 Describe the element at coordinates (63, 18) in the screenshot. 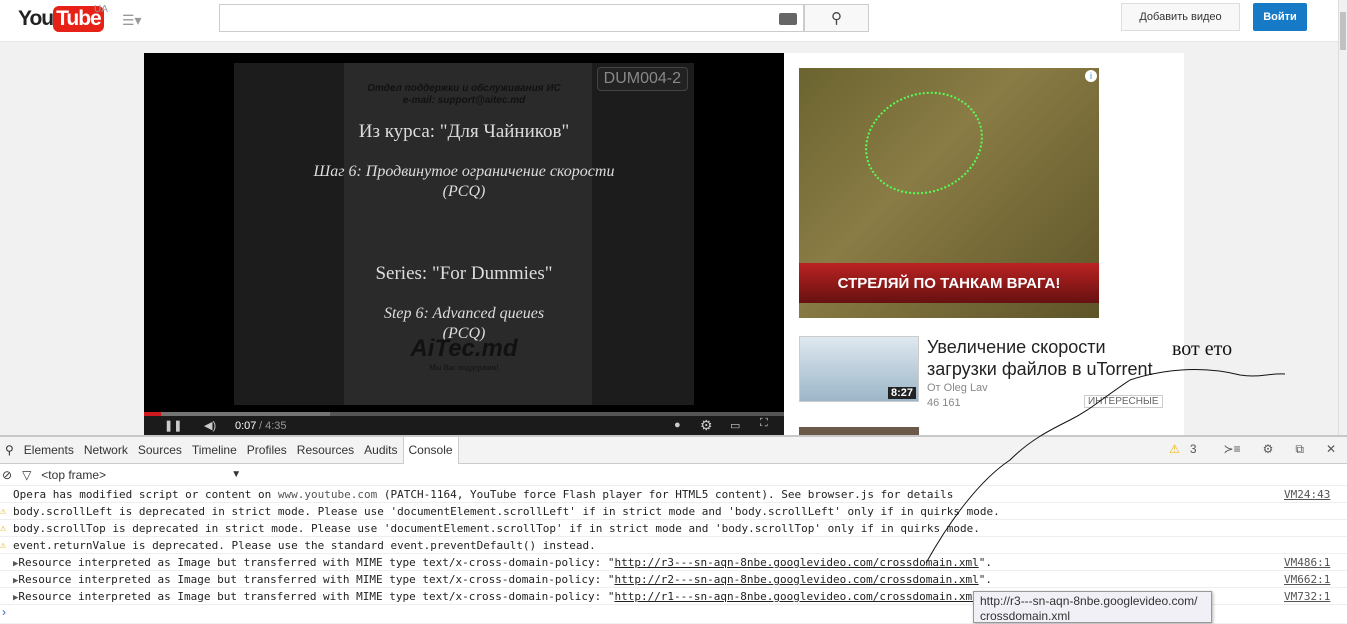

I see `youtube-logo: You Tube UA` at that location.